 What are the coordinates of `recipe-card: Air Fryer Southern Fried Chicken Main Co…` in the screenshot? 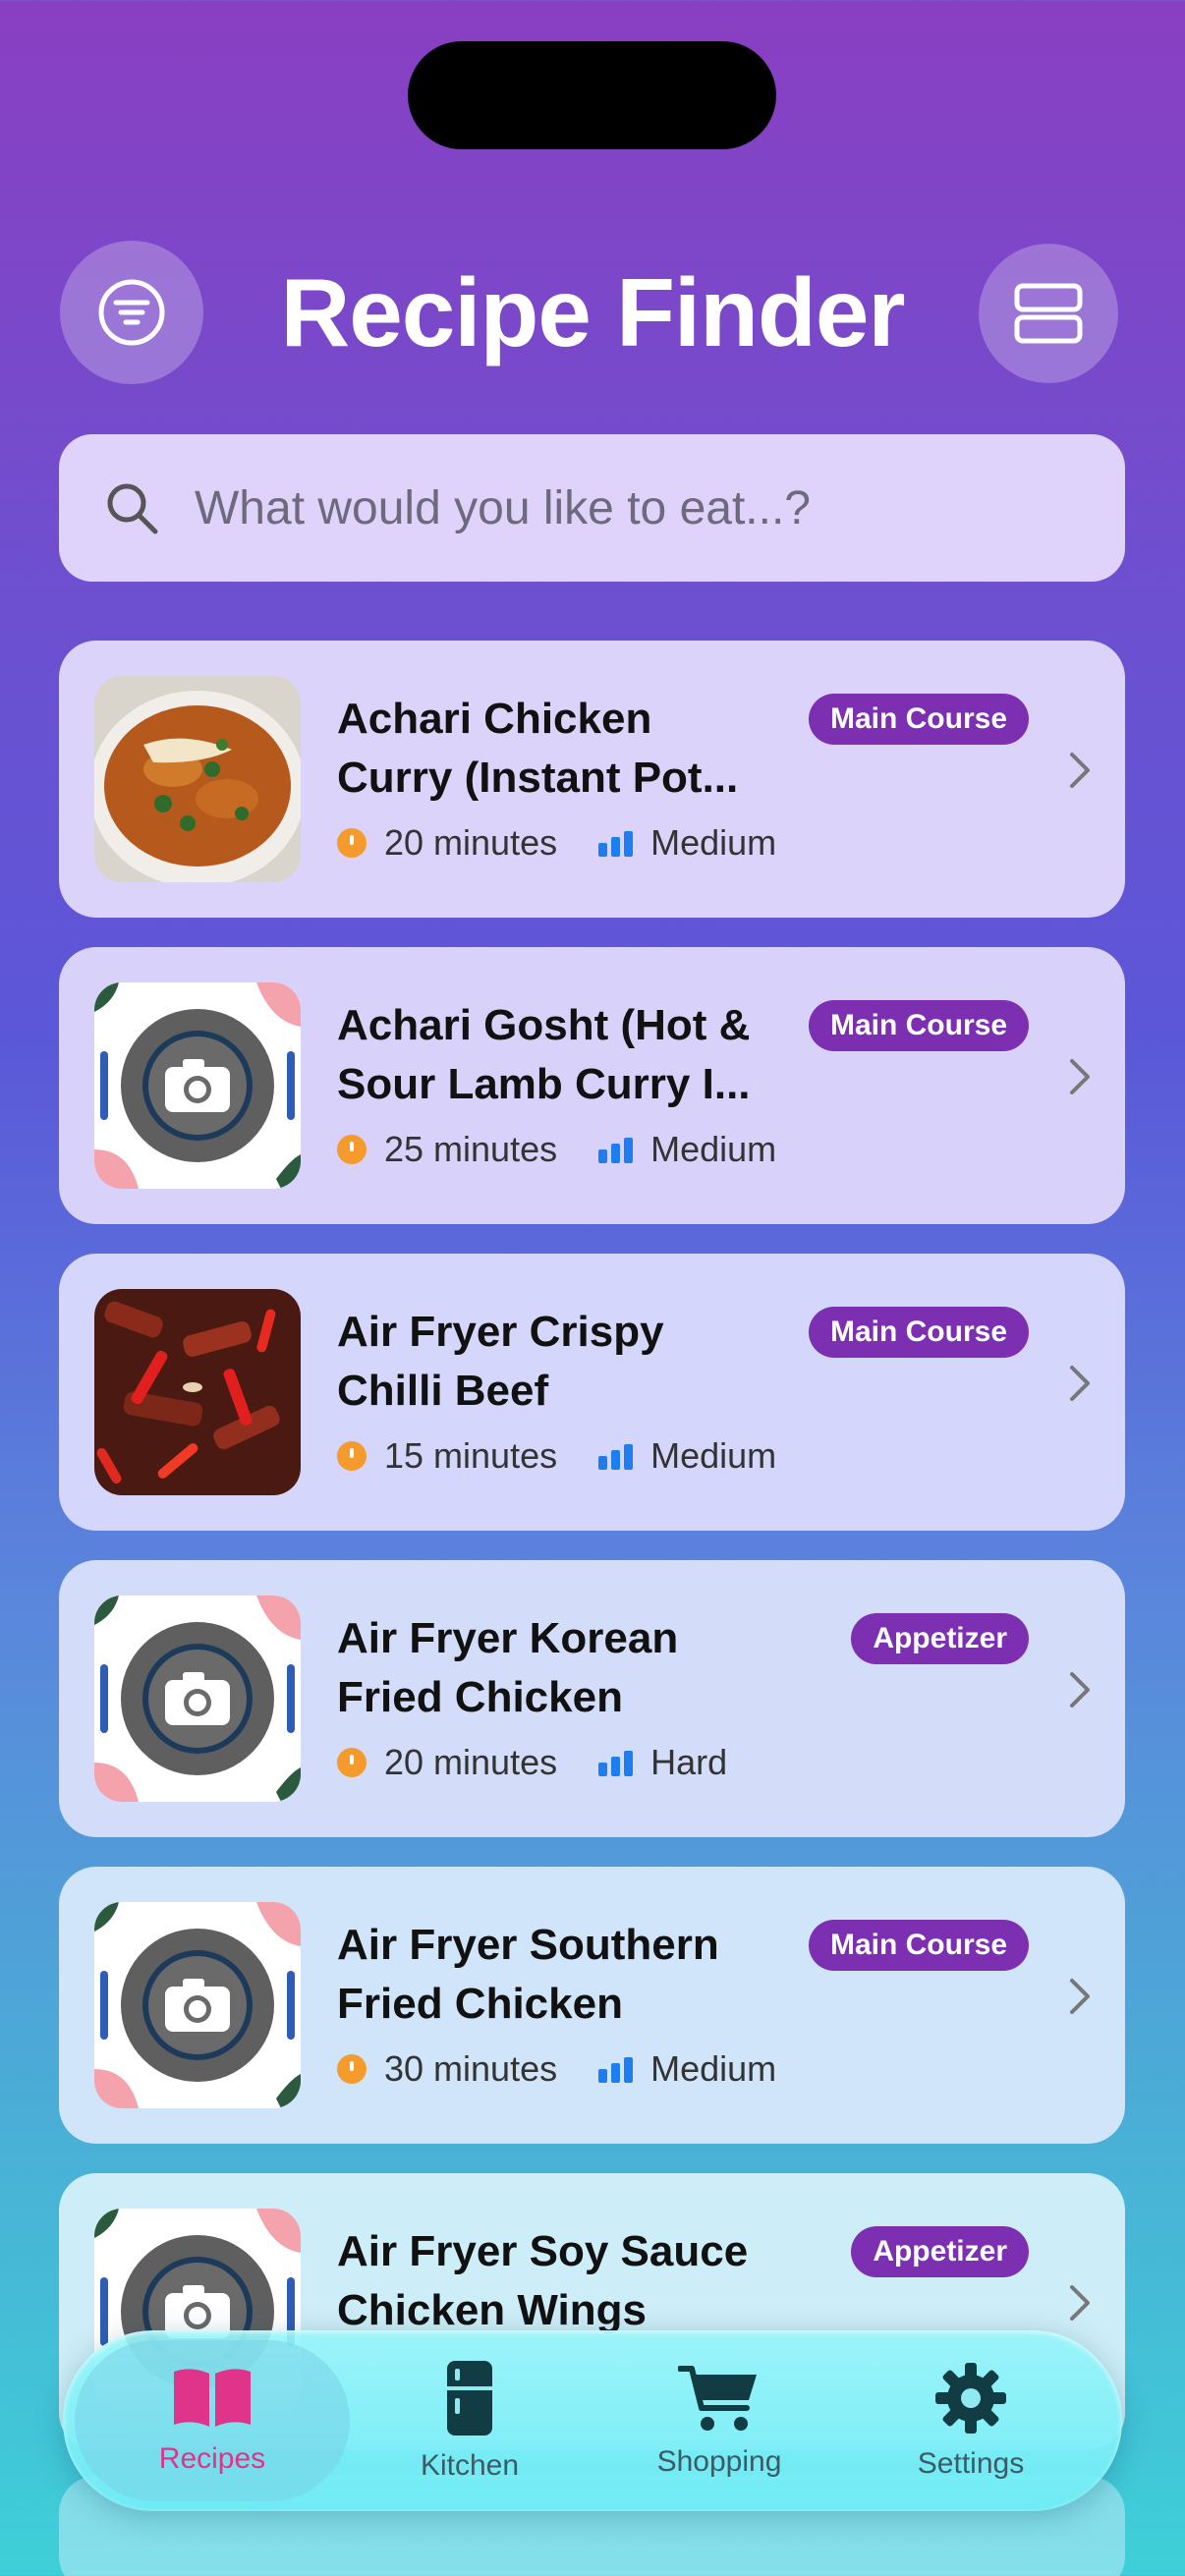 It's located at (592, 2005).